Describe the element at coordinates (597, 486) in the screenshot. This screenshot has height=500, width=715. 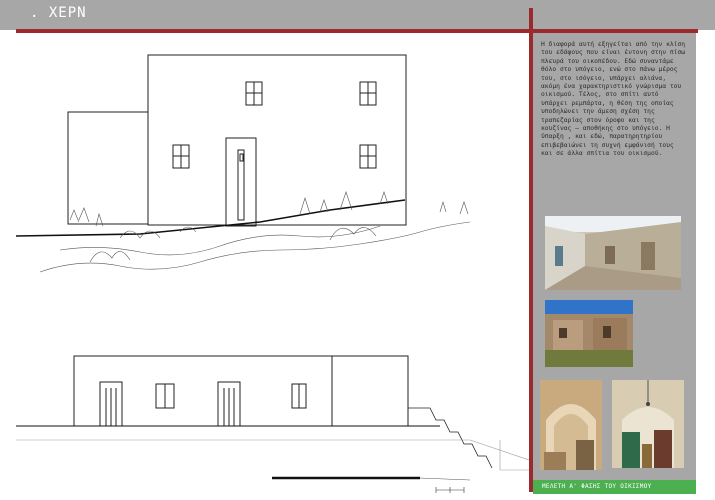
I see `footer-label: ΜΕΛΕΤΗ Α' ΦΑΣΗΣ ΤΟΥ ΟΙΚΙΣΜΟΥ` at that location.